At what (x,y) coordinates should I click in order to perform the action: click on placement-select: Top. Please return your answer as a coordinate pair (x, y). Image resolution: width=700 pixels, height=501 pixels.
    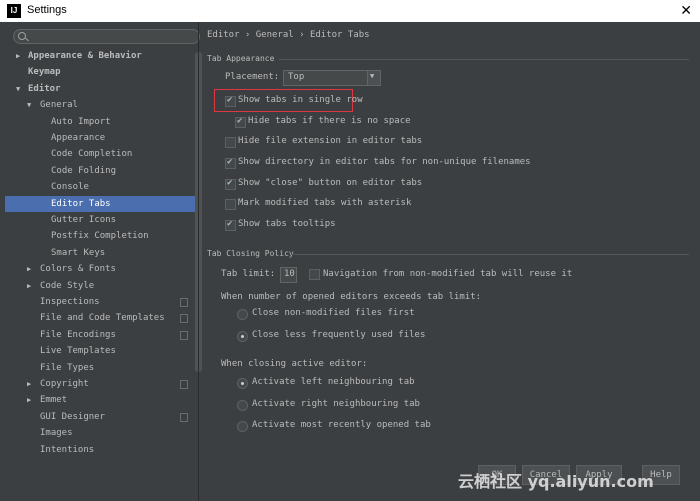
    Looking at the image, I should click on (332, 78).